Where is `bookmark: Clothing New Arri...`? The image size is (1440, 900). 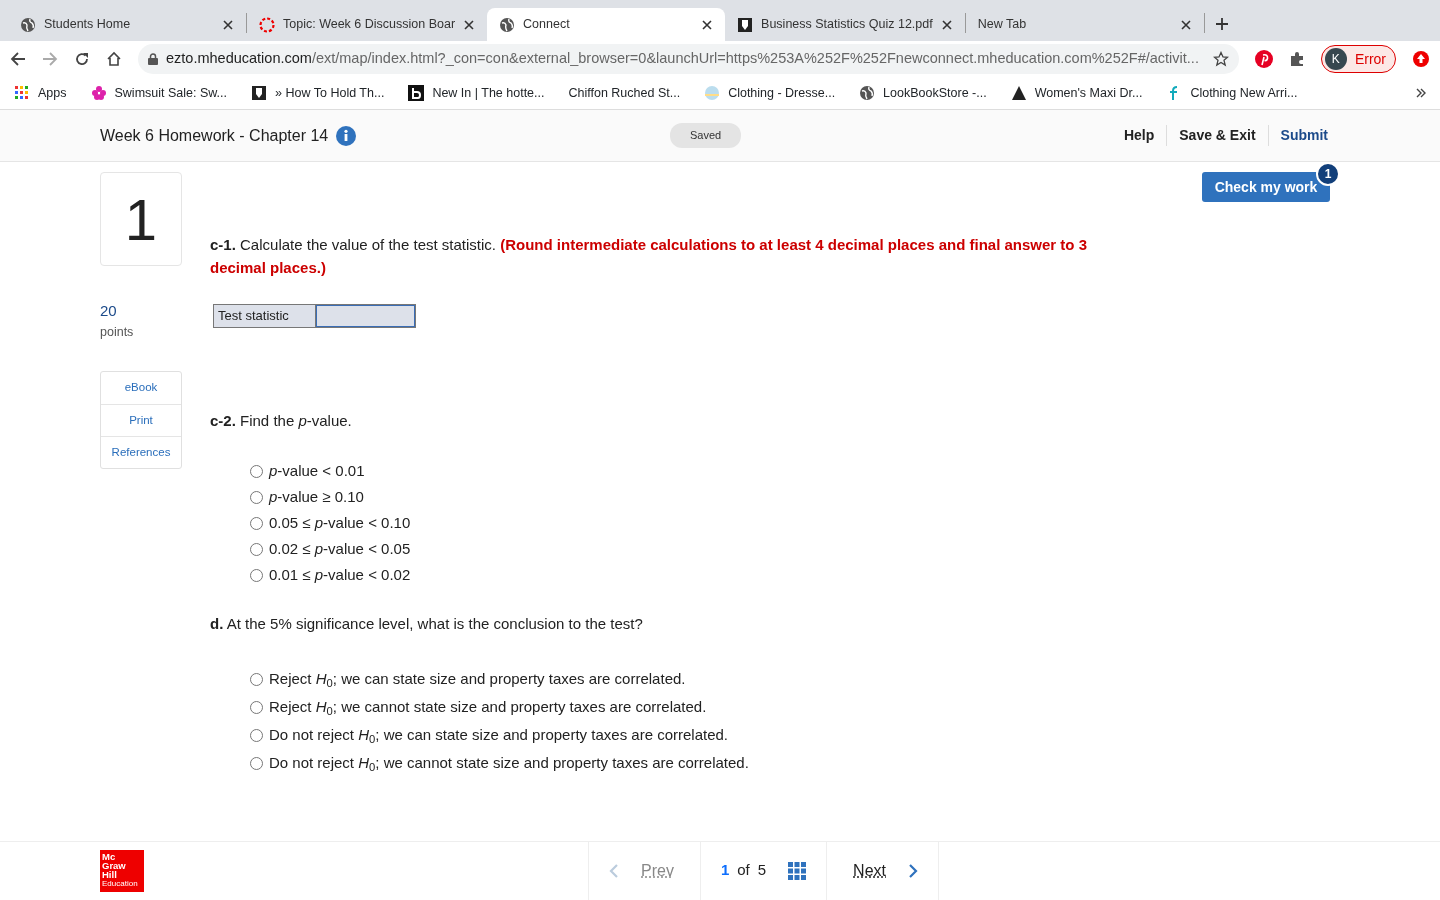 bookmark: Clothing New Arri... is located at coordinates (1232, 93).